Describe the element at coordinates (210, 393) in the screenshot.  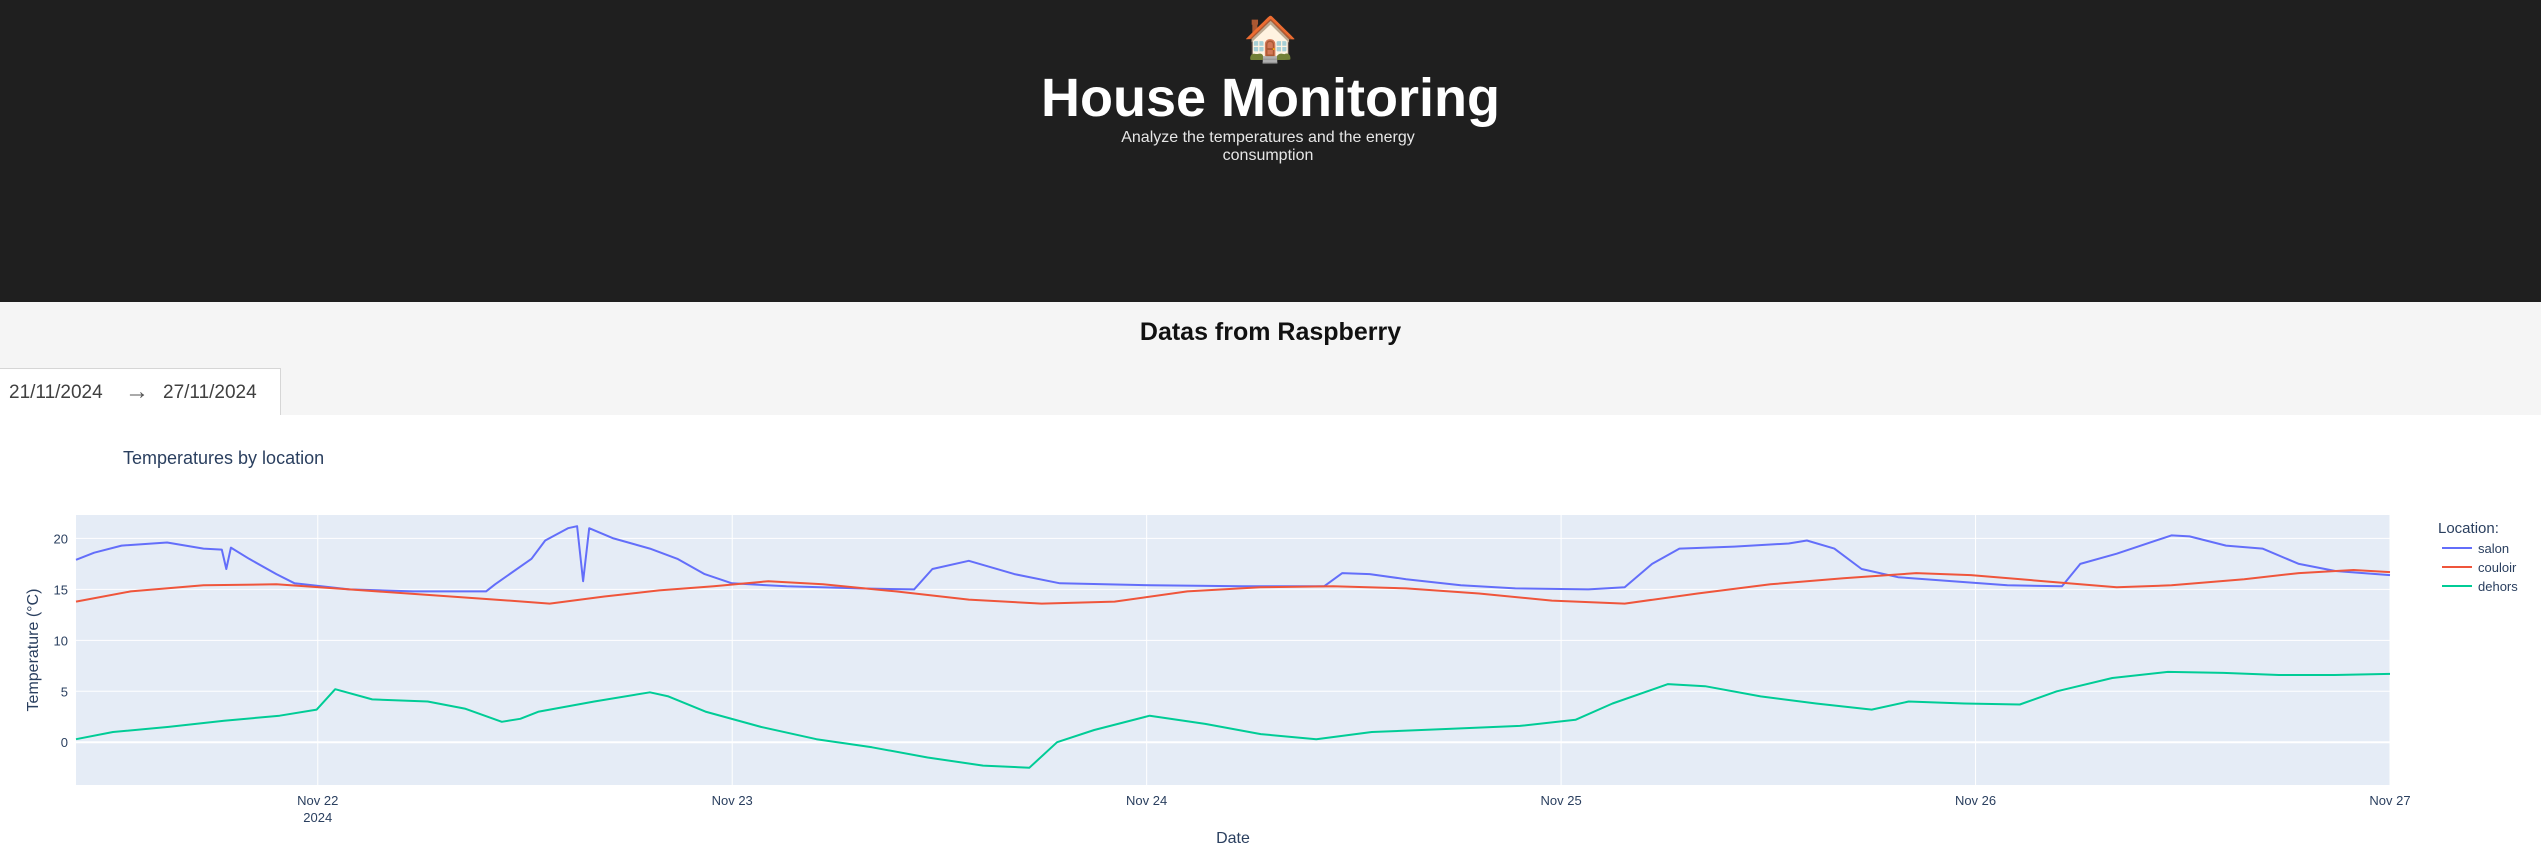
I see `end-date-input: 27/11/2024` at that location.